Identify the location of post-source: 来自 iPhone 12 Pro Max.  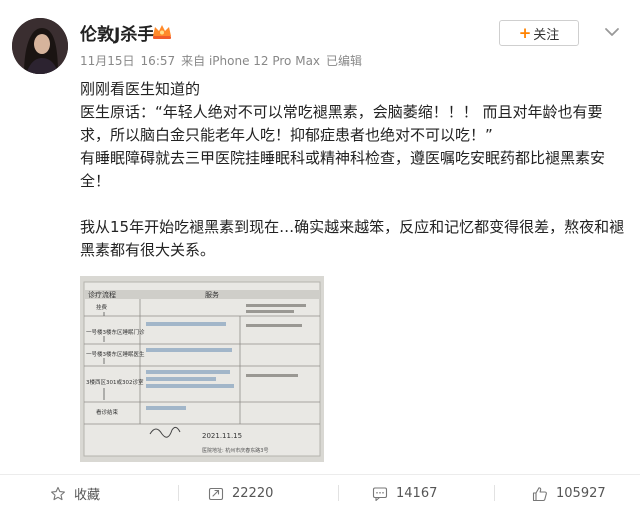
(250, 61).